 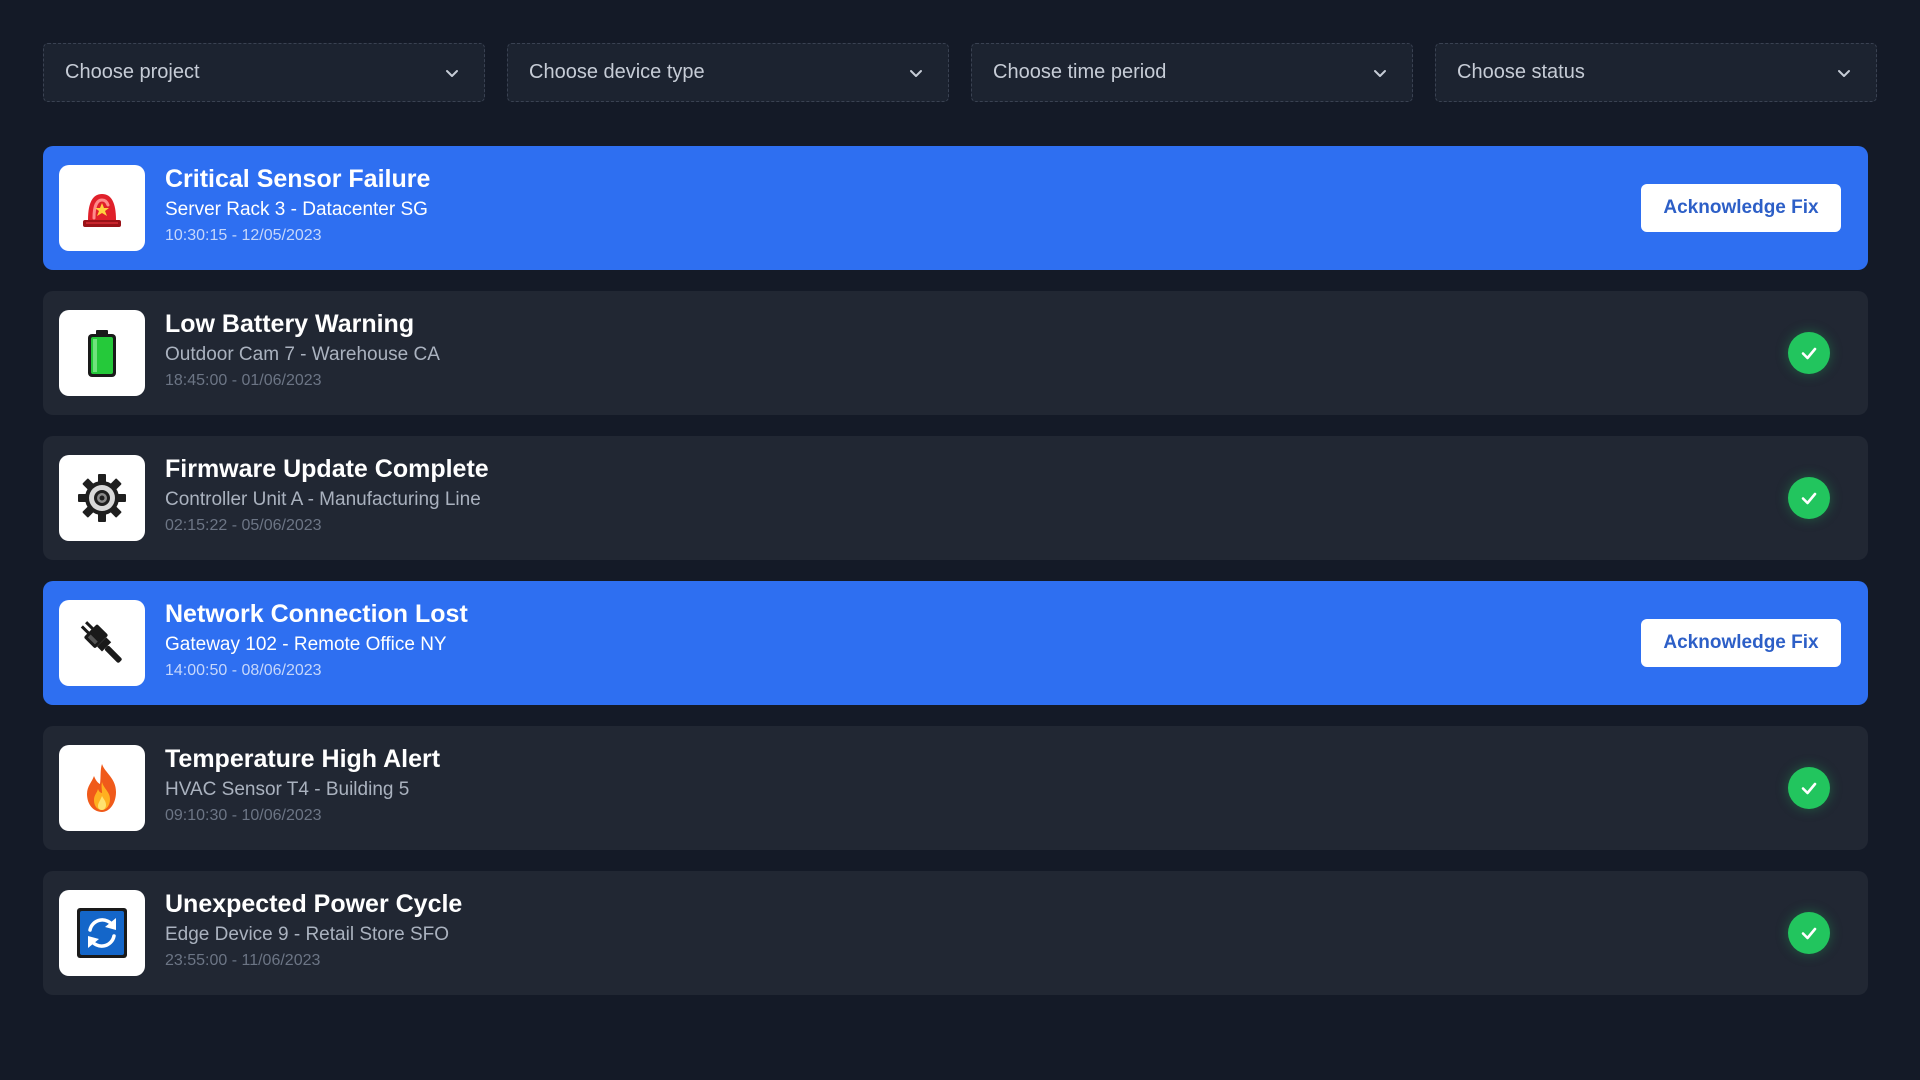 I want to click on status-filter-label: Choose status, so click(x=1521, y=72).